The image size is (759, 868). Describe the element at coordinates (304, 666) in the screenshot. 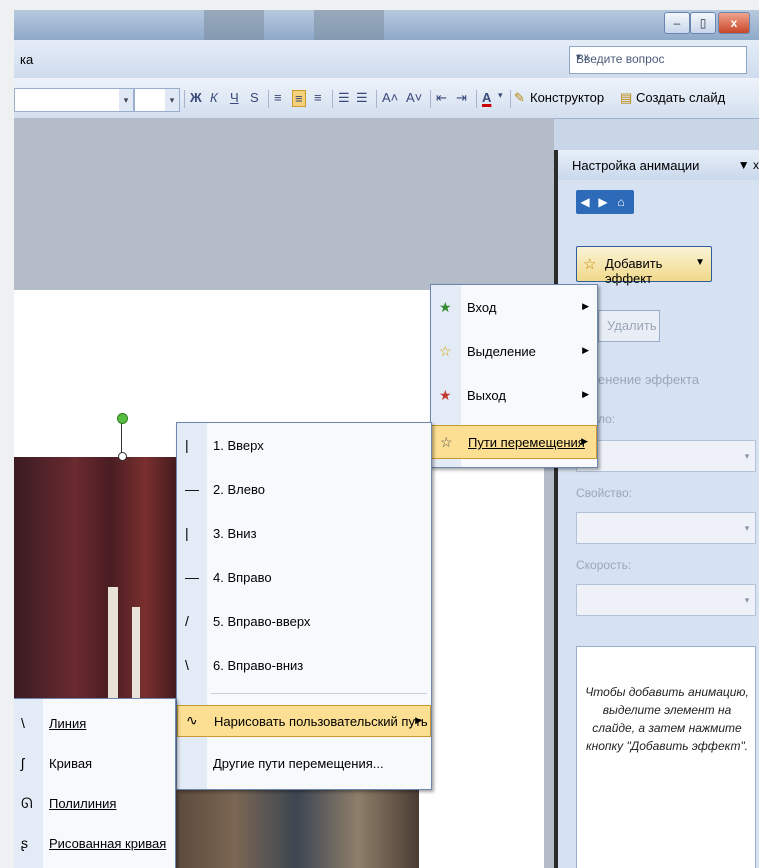

I see `menu-item-path-down-right: \ 6. Вправо-вниз` at that location.